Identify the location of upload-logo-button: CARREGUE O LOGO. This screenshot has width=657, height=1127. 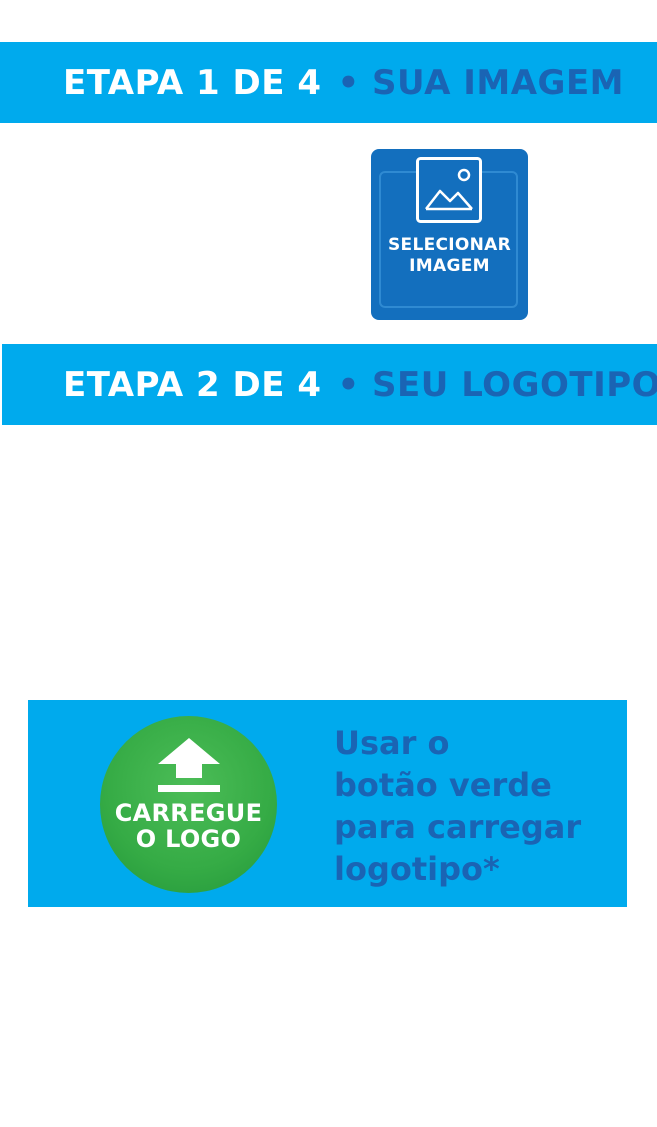
(188, 804).